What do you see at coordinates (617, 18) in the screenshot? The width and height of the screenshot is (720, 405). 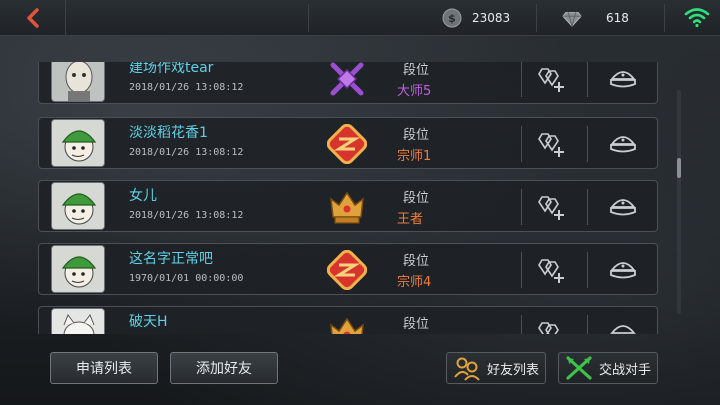 I see `gem-value: 618` at bounding box center [617, 18].